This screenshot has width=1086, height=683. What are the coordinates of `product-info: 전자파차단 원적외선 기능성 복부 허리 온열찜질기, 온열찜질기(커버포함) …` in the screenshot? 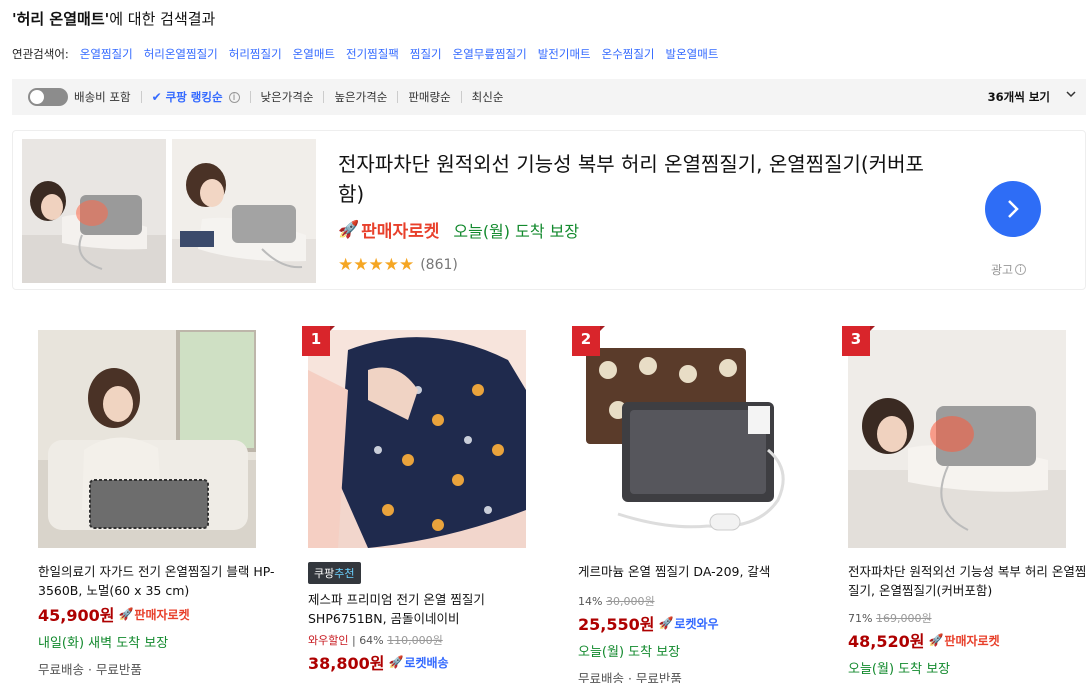 It's located at (967, 619).